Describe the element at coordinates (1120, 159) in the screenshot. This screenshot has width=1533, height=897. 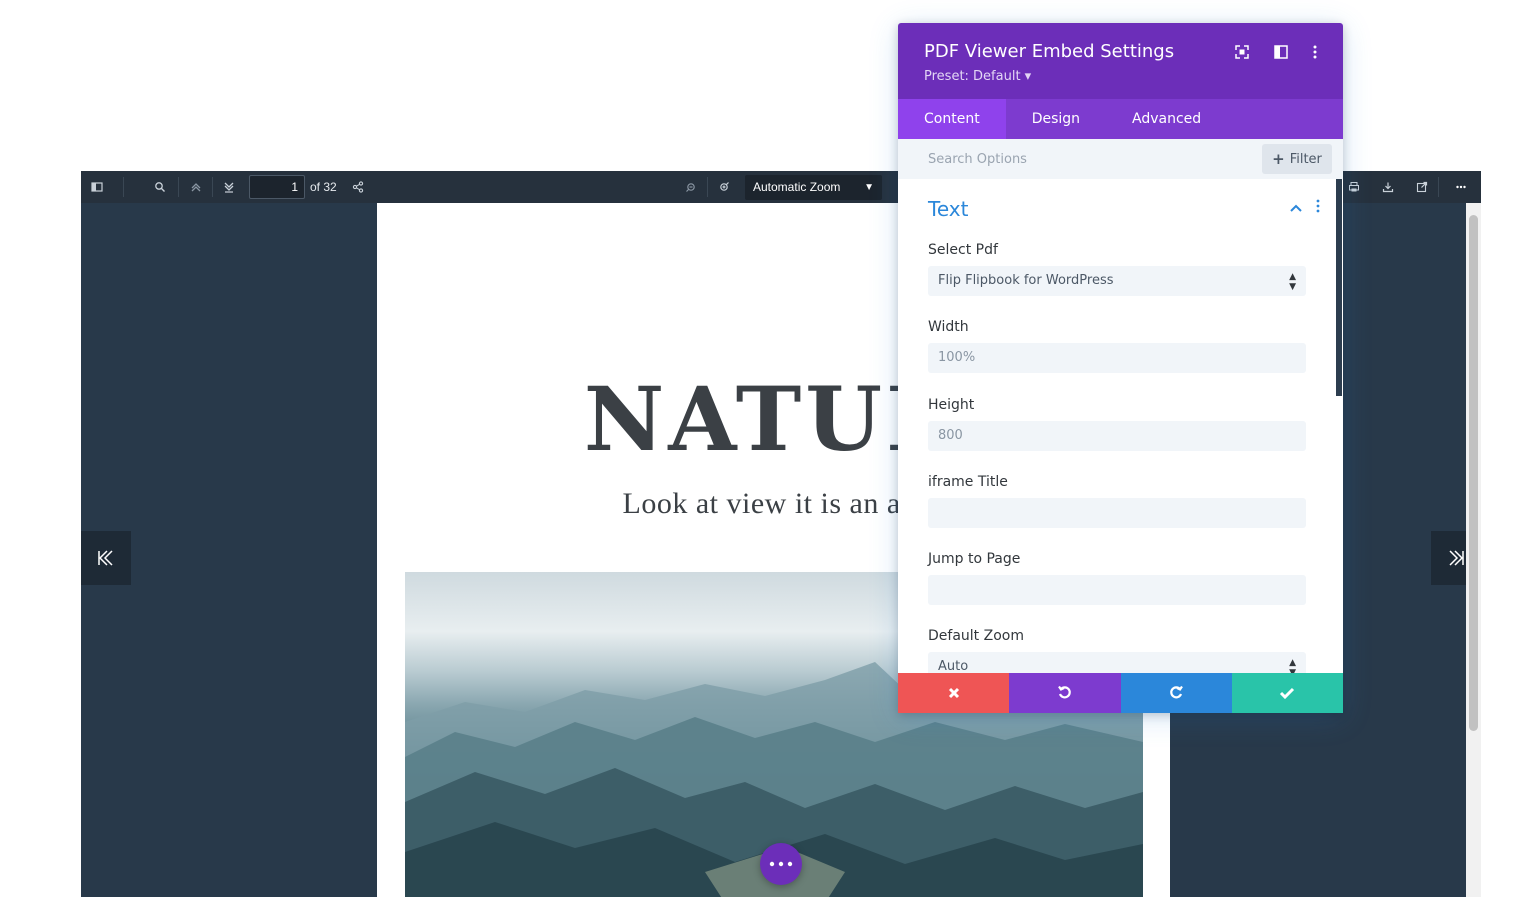
I see `search-options-row: Search Options + Filter` at that location.